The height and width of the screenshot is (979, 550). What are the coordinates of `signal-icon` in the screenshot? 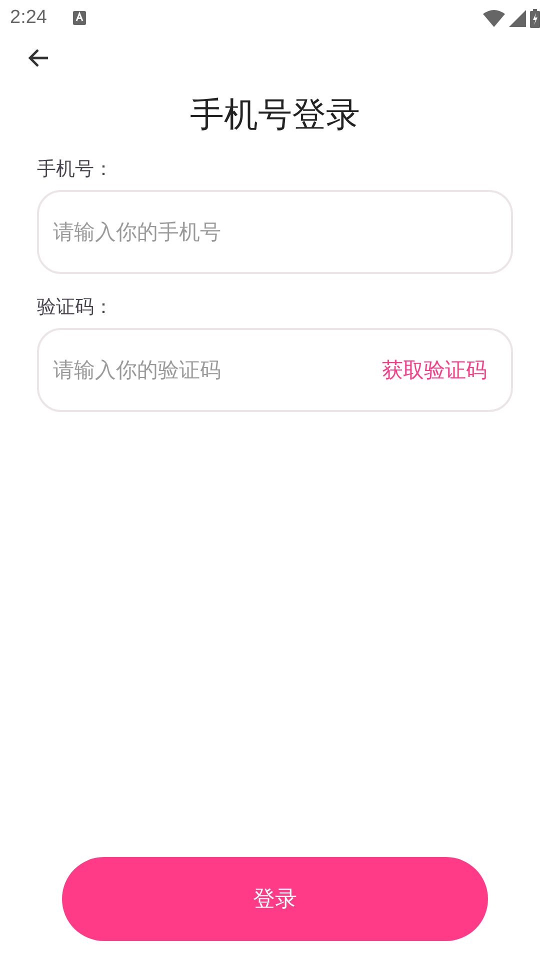 It's located at (517, 18).